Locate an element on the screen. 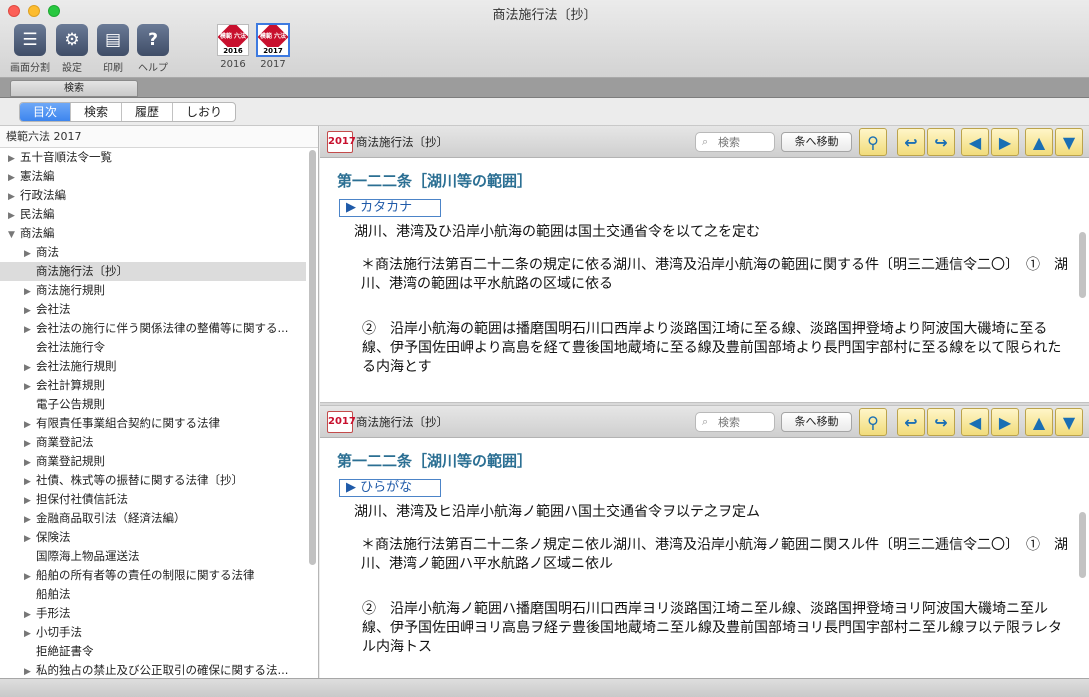 The width and height of the screenshot is (1089, 697). help-label: ヘルプ is located at coordinates (153, 68).